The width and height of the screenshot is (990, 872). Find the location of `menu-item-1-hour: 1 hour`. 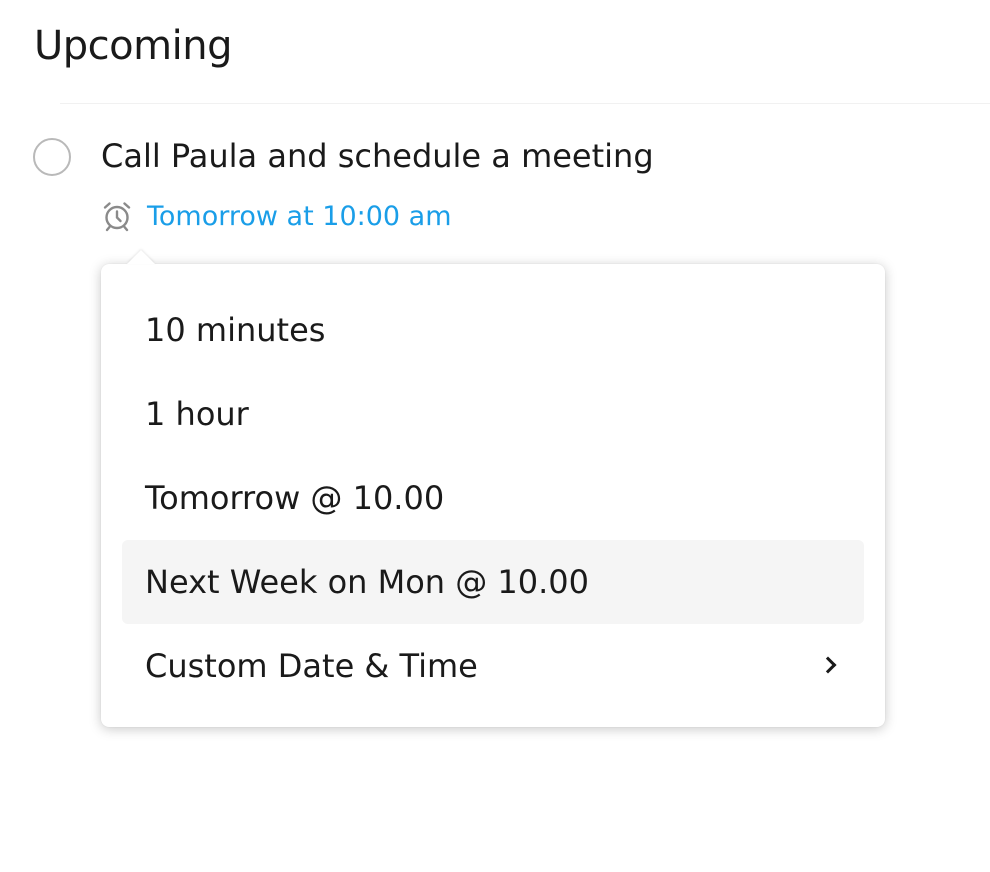

menu-item-1-hour: 1 hour is located at coordinates (493, 414).